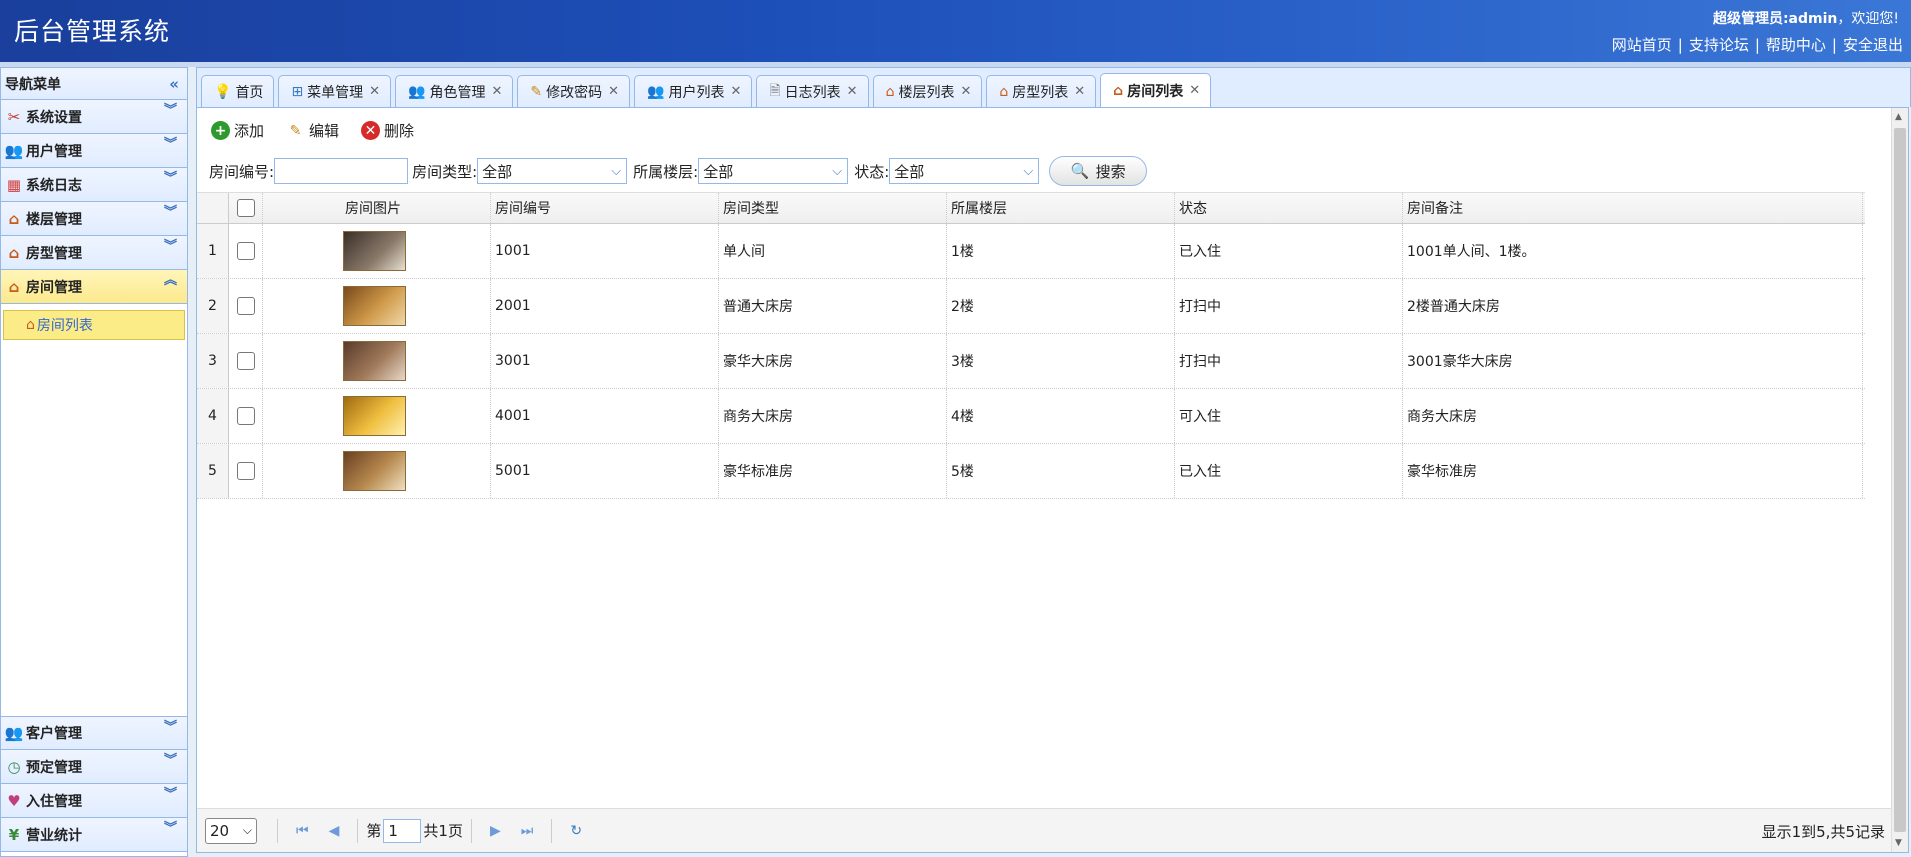 The width and height of the screenshot is (1911, 857). I want to click on room-no-cell: 4001, so click(605, 416).